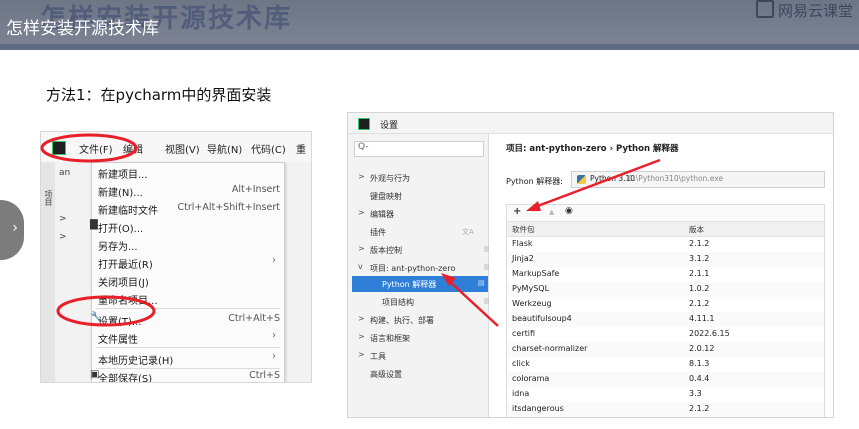 This screenshot has width=859, height=429. I want to click on sidebar-item-project: v 项目: ant-python-zero ▤, so click(424, 268).